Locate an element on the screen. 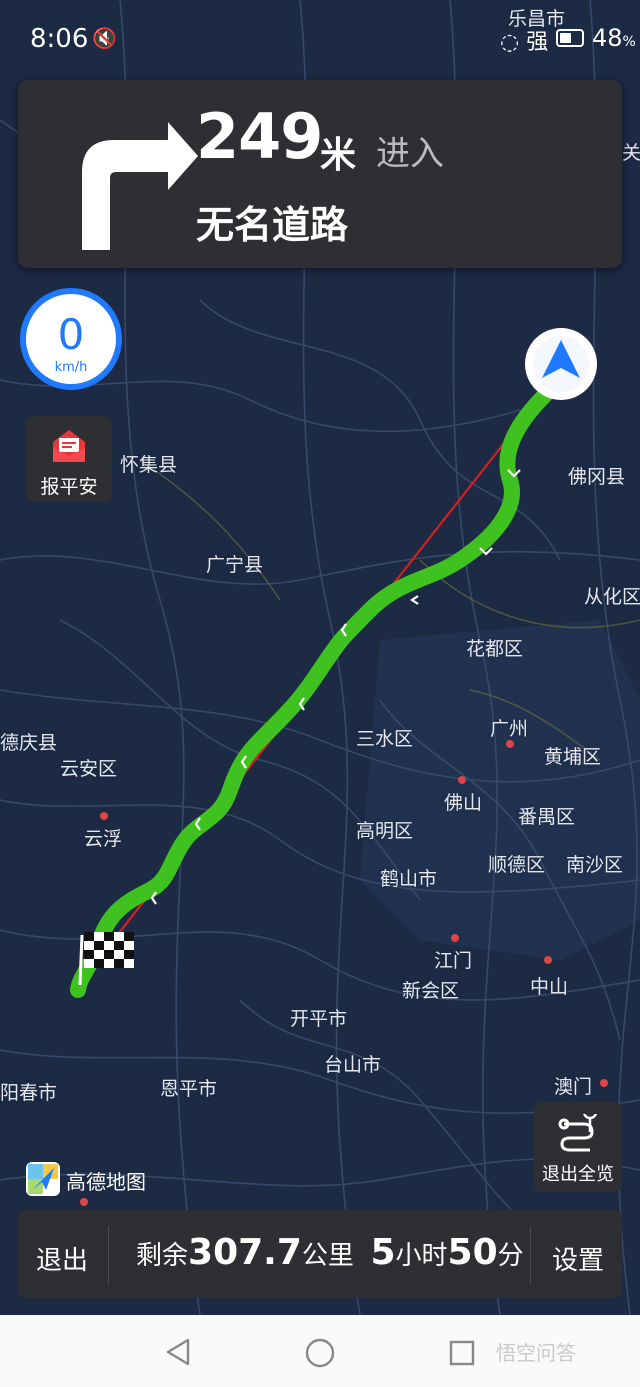  map-label: 澳门 is located at coordinates (573, 1087).